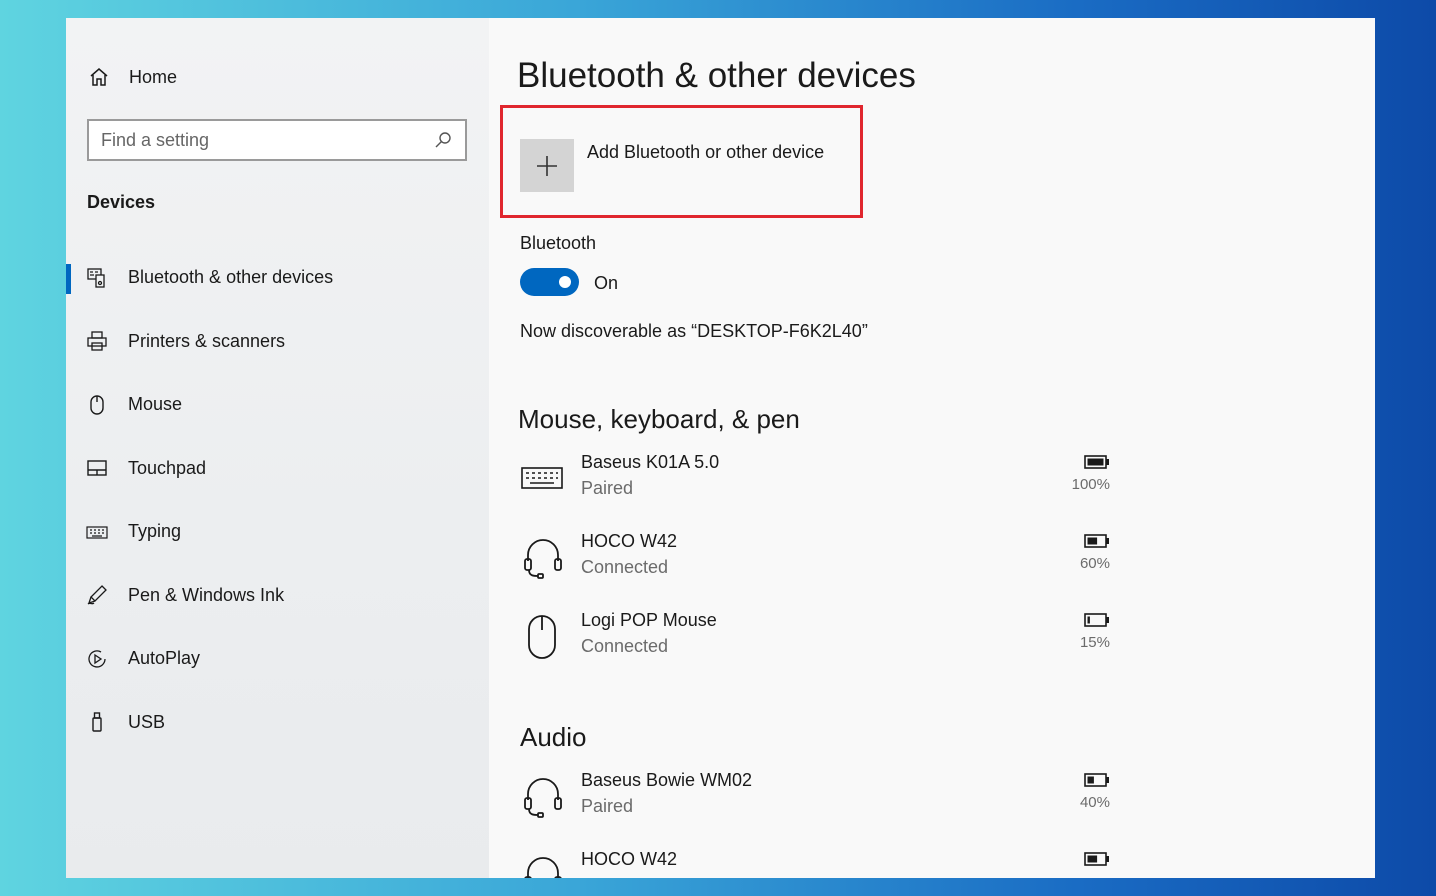  I want to click on discoverable-text: Now discoverable as “DESKTOP-F6K2L40”, so click(694, 331).